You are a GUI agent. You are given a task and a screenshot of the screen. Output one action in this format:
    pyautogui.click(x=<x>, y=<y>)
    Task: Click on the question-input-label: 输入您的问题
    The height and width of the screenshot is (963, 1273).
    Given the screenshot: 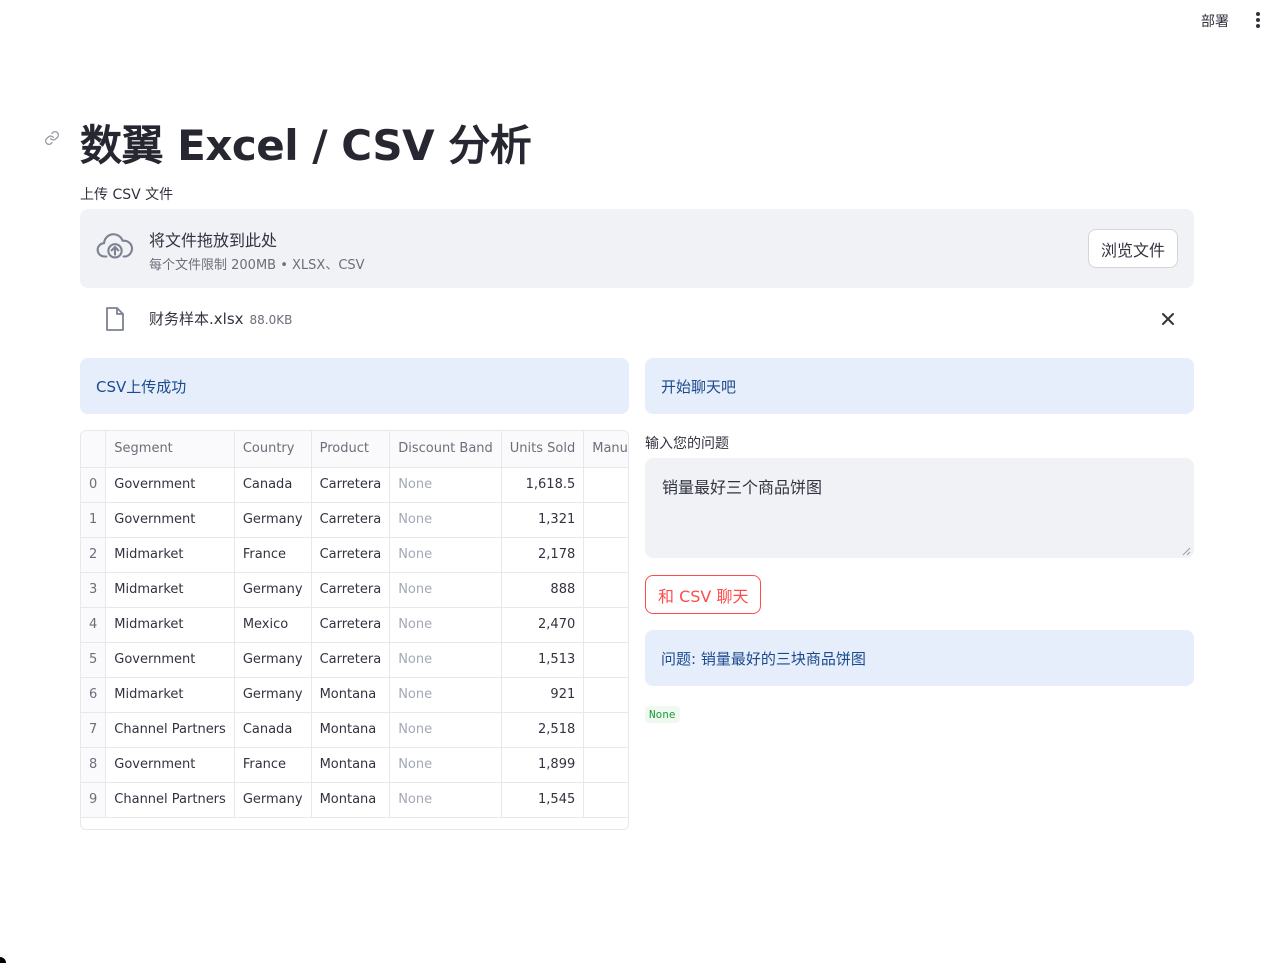 What is the action you would take?
    pyautogui.click(x=687, y=444)
    